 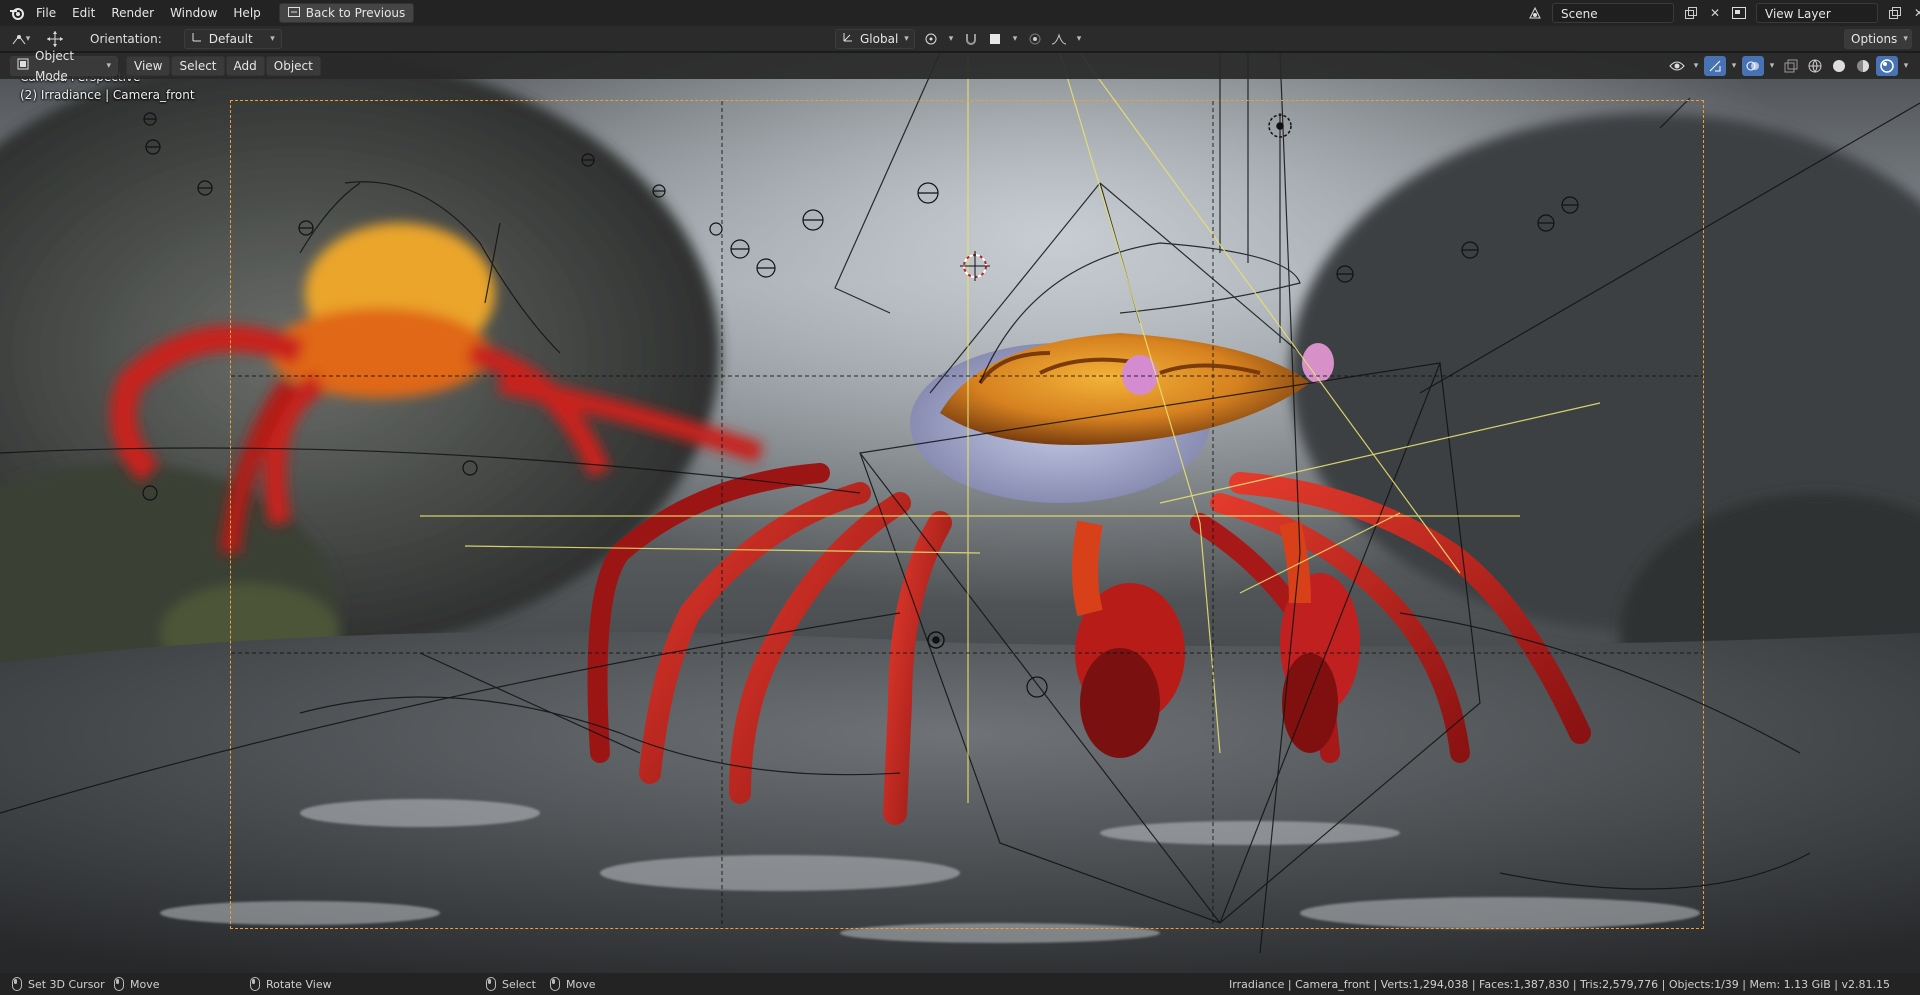 What do you see at coordinates (197, 39) in the screenshot?
I see `orientation-axis-icon` at bounding box center [197, 39].